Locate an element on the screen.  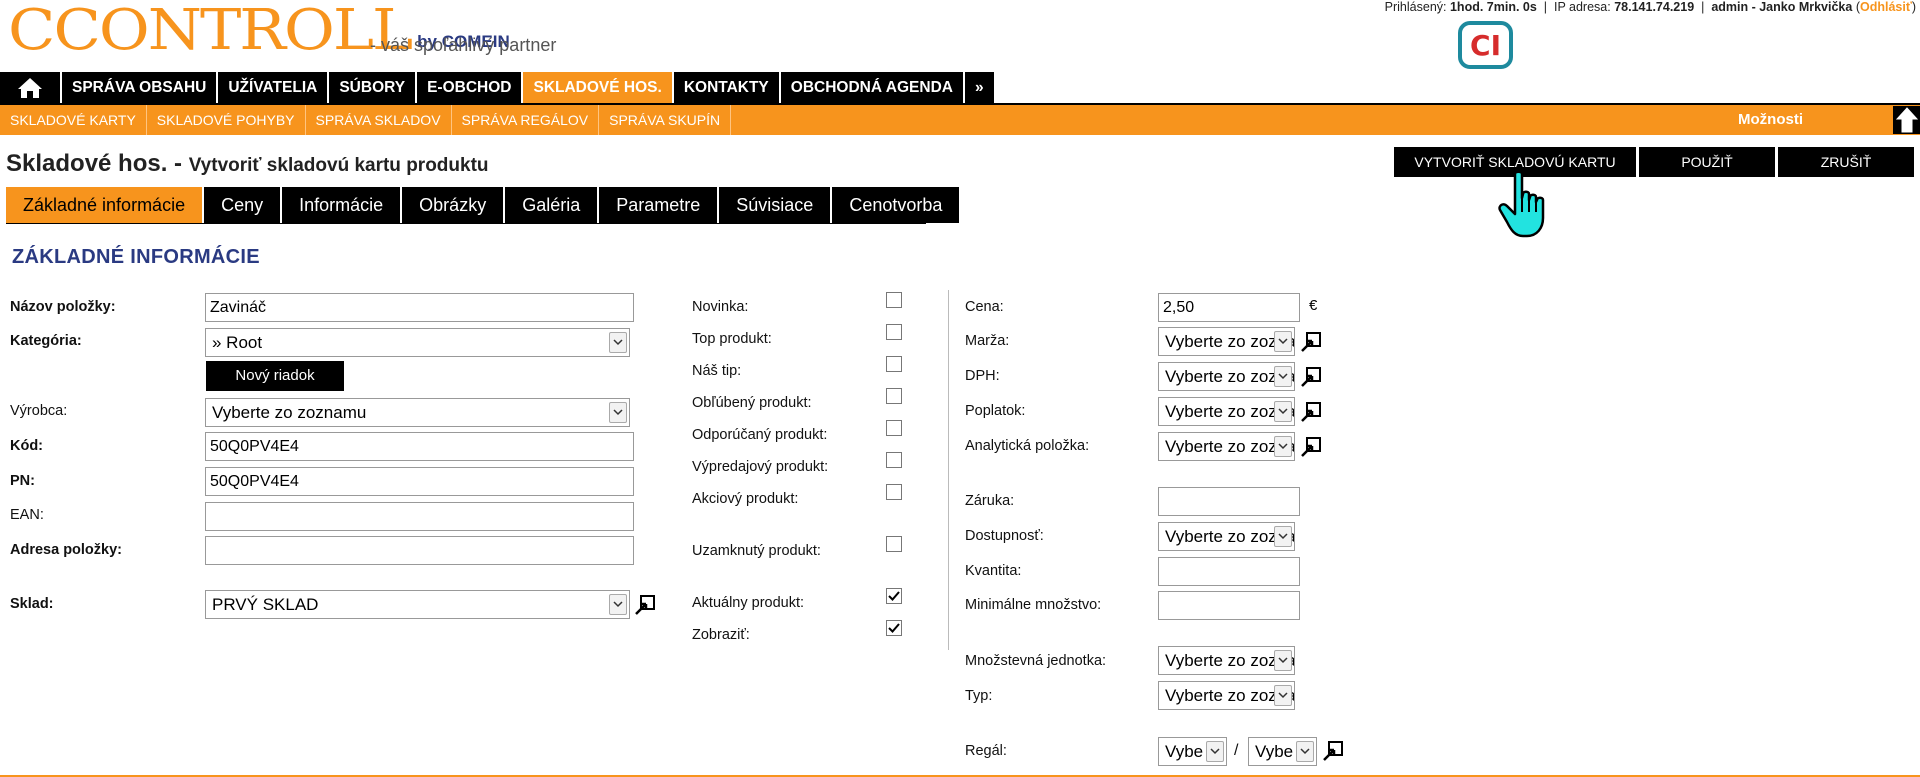
label-akciovy: Akciový produkt: is located at coordinates (745, 499).